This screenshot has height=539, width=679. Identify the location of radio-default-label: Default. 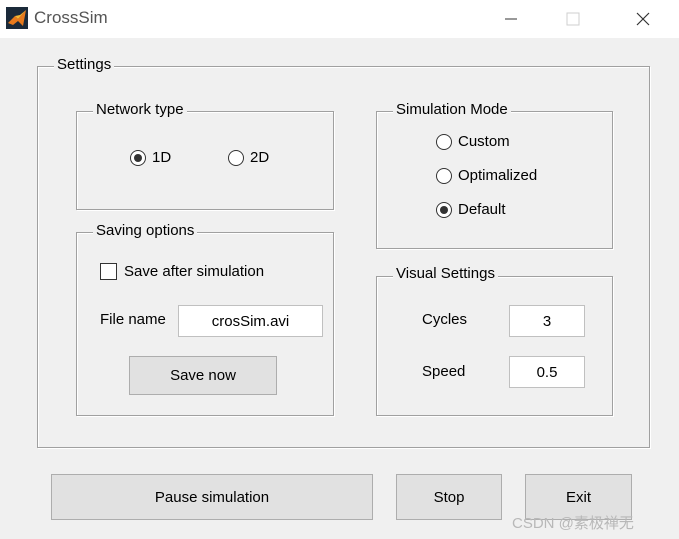
(482, 209).